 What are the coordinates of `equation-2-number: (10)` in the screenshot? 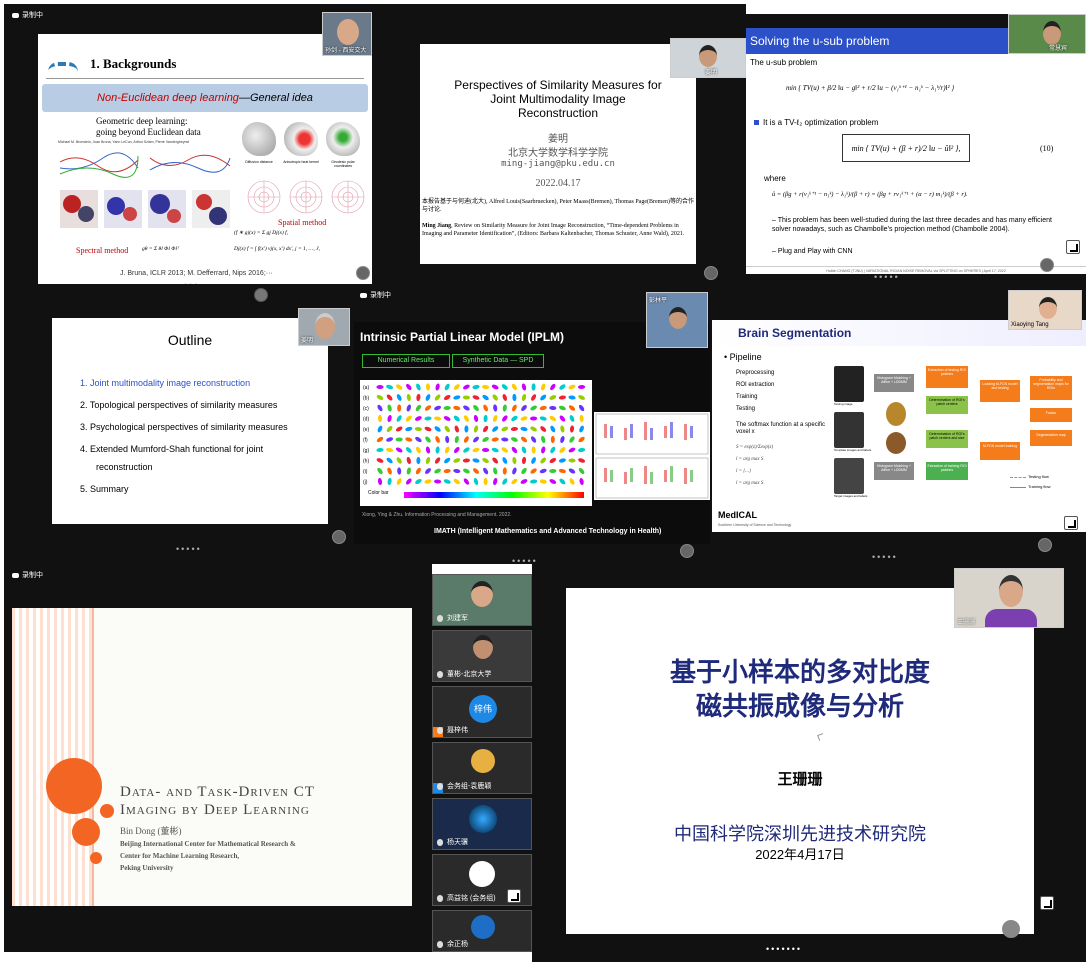 It's located at (1047, 148).